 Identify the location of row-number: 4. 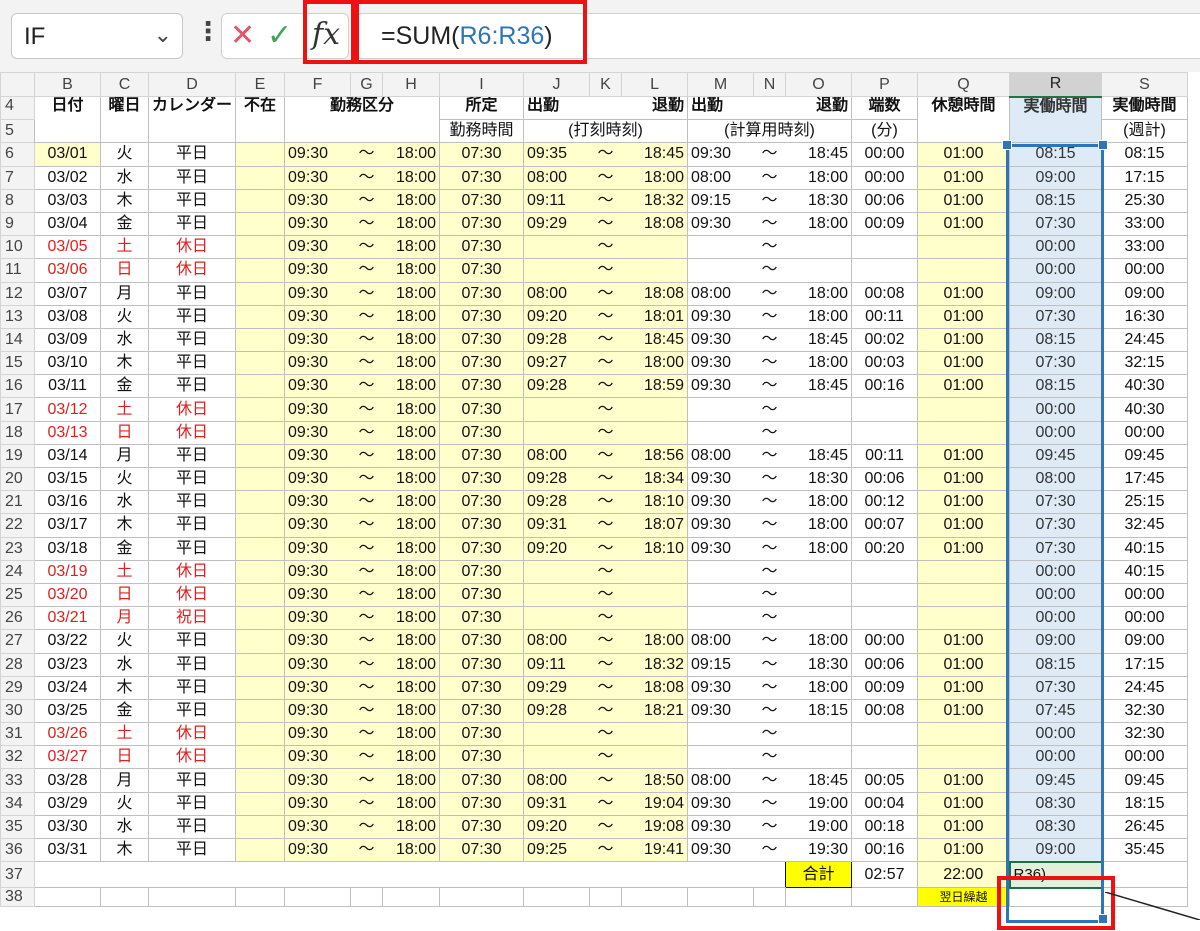
(17, 108).